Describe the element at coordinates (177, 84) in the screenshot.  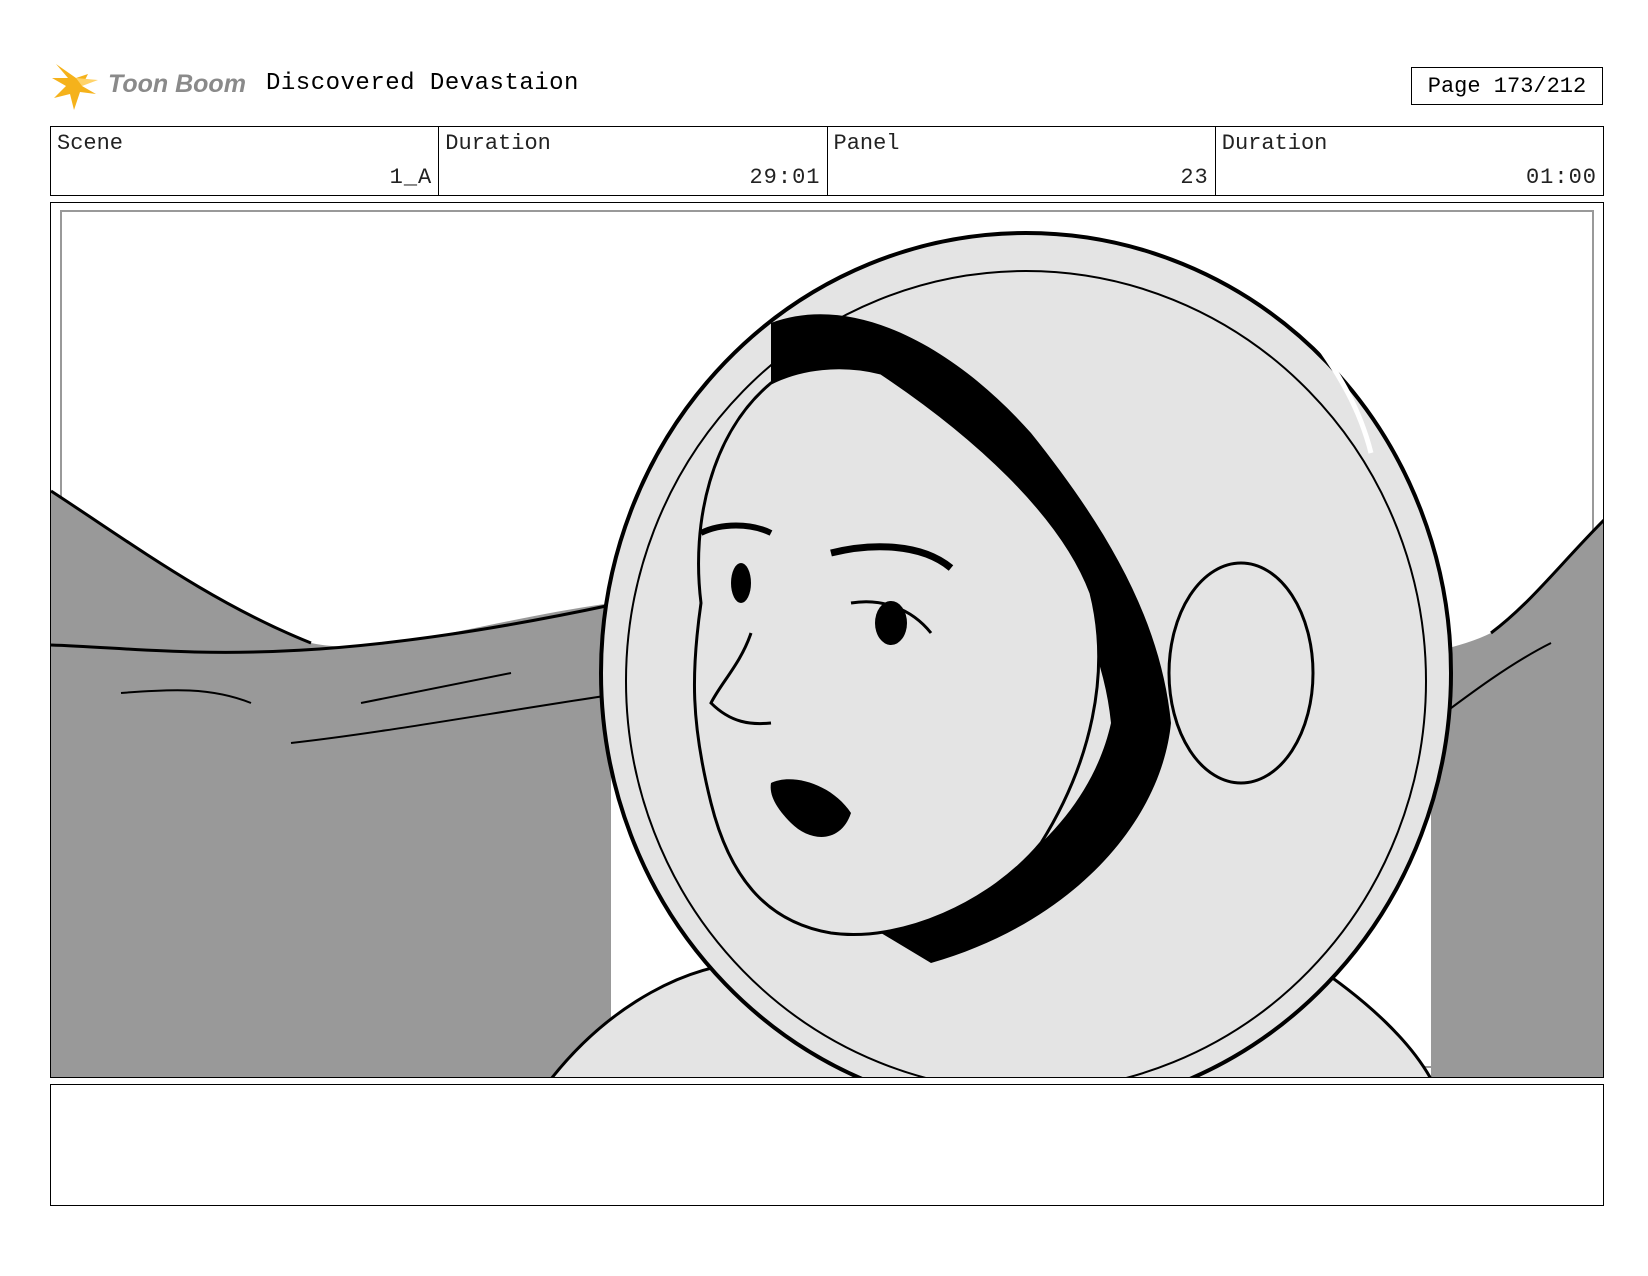
I see `logo-text: Toon Boom` at that location.